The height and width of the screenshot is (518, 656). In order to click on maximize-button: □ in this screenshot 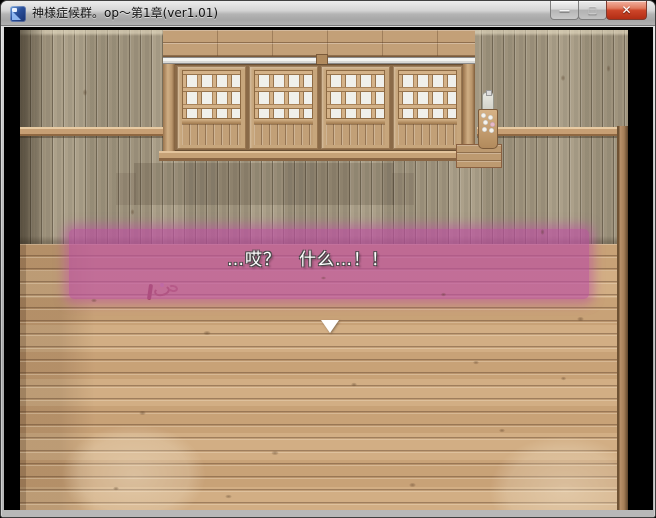, I will do `click(592, 10)`.